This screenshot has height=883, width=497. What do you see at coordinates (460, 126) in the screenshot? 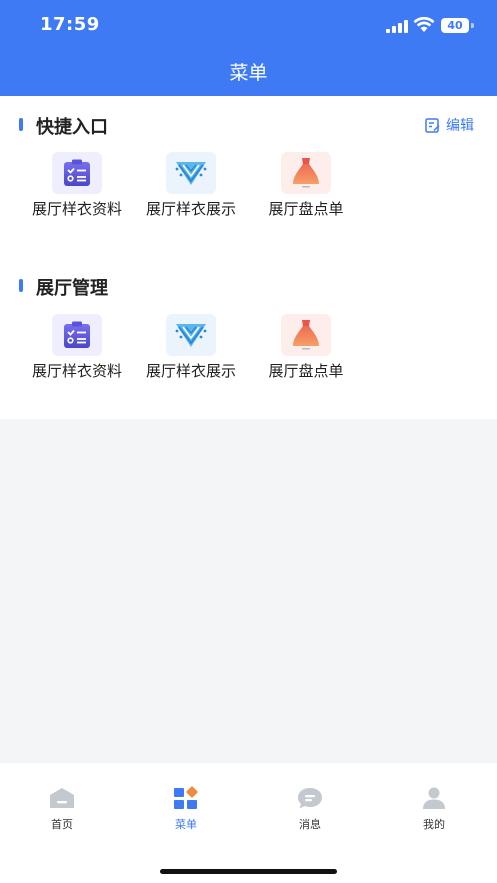
I see `edit-label: 编辑` at bounding box center [460, 126].